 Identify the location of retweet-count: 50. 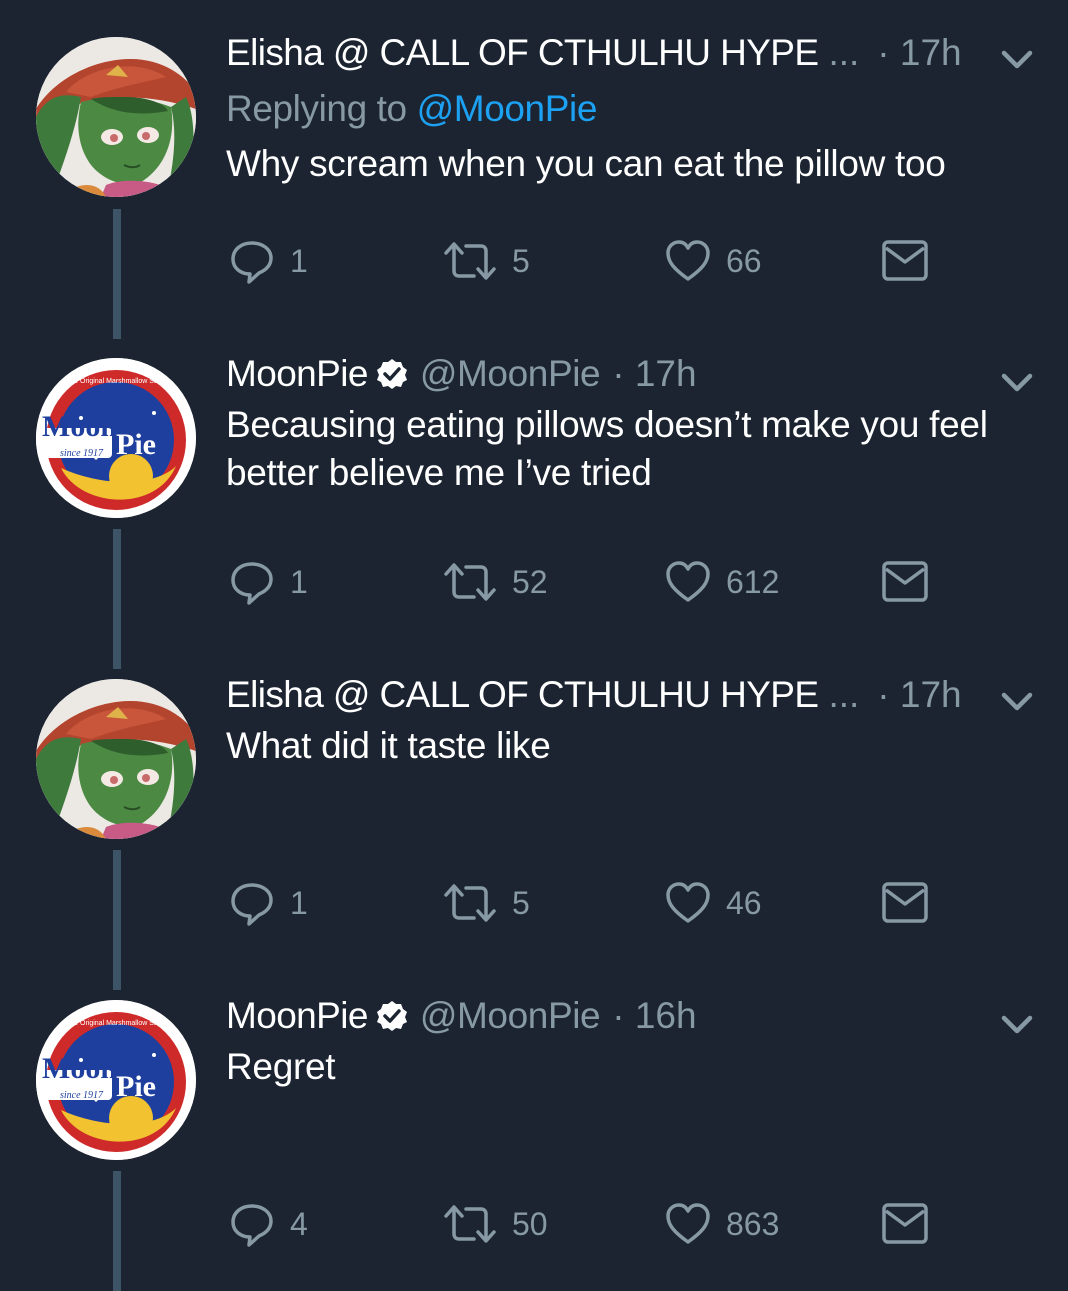
(530, 1223).